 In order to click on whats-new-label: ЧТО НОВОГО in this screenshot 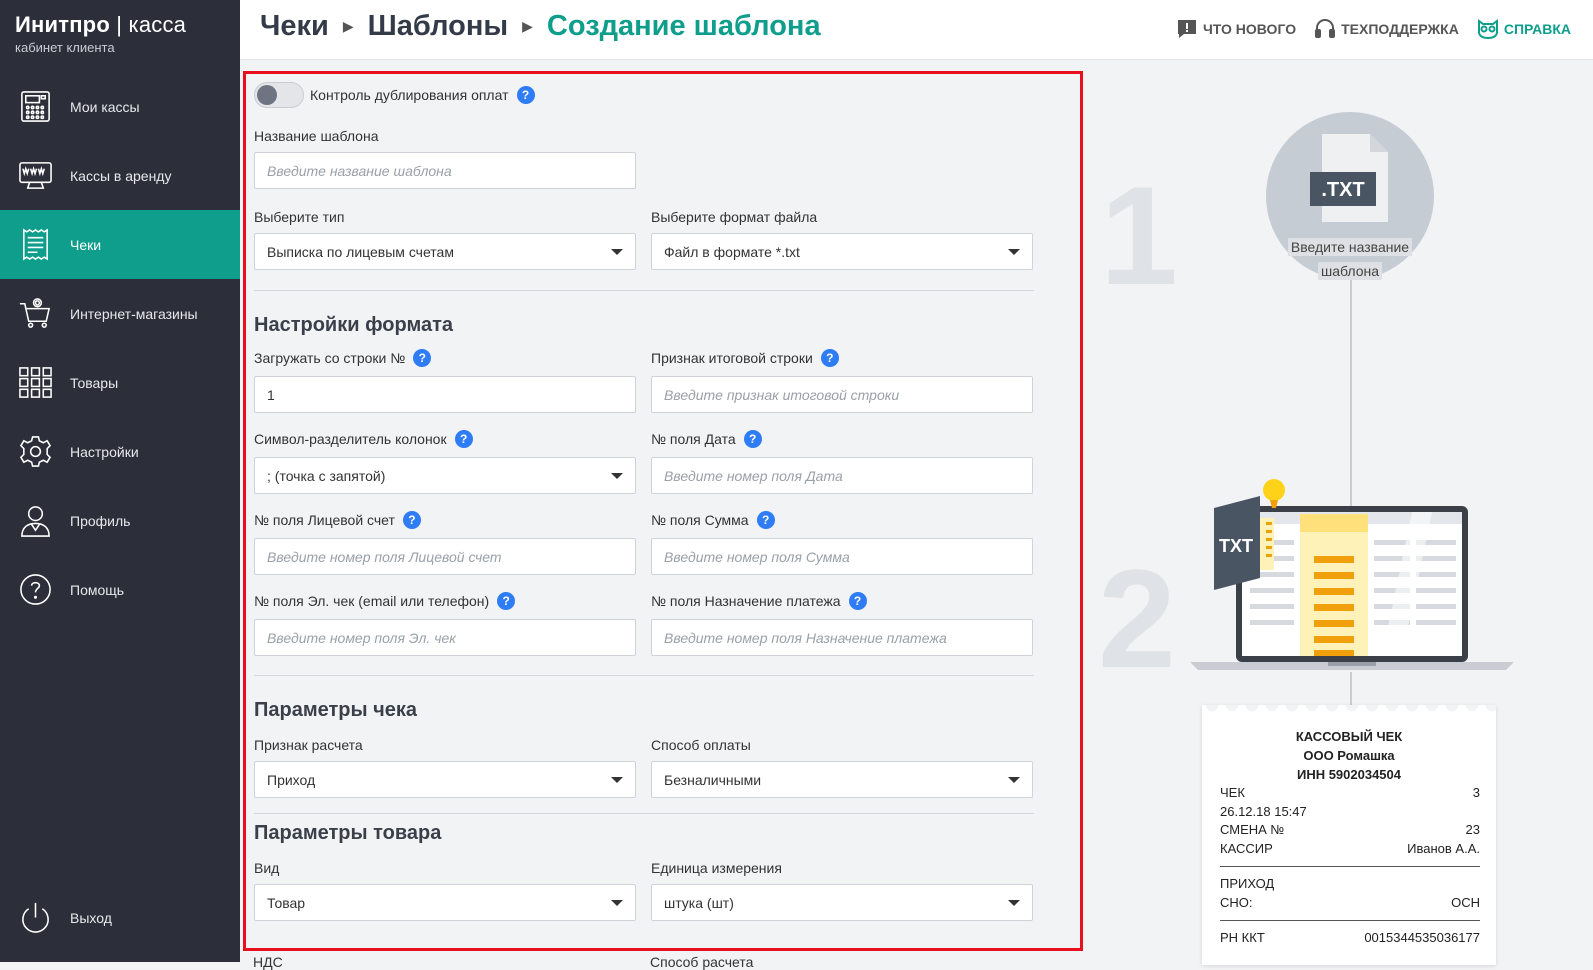, I will do `click(1249, 29)`.